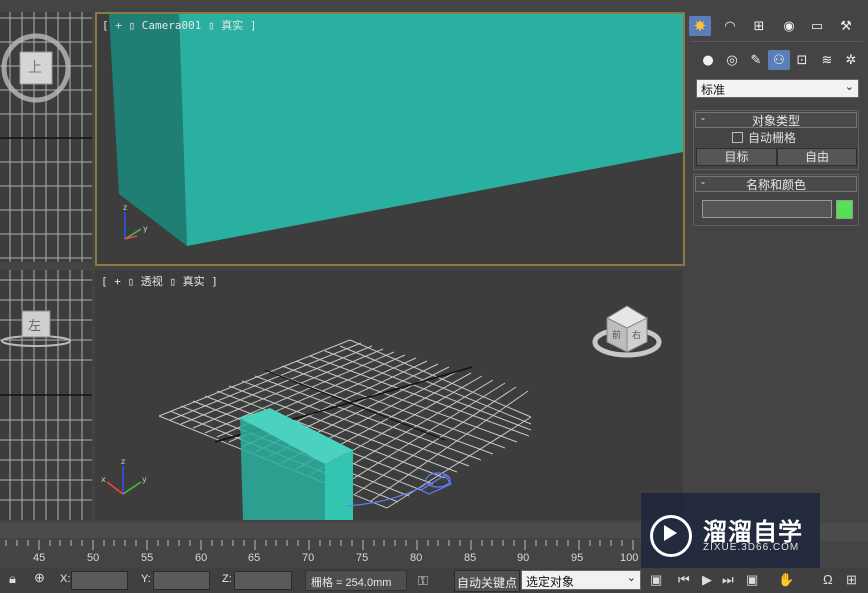  Describe the element at coordinates (802, 60) in the screenshot. I see `helpers-icon: ⊡` at that location.